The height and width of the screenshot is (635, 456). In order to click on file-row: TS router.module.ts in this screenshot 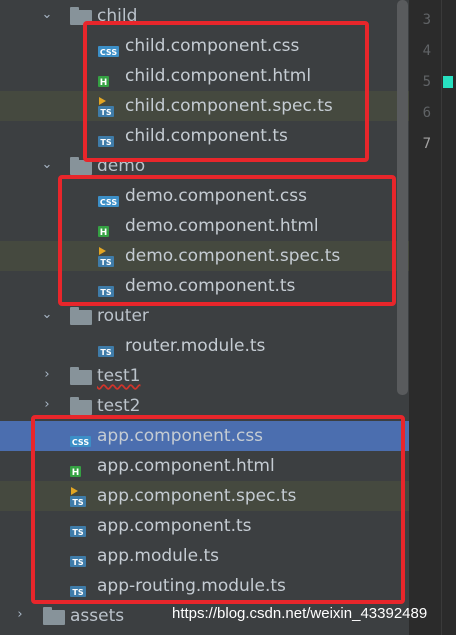, I will do `click(204, 346)`.